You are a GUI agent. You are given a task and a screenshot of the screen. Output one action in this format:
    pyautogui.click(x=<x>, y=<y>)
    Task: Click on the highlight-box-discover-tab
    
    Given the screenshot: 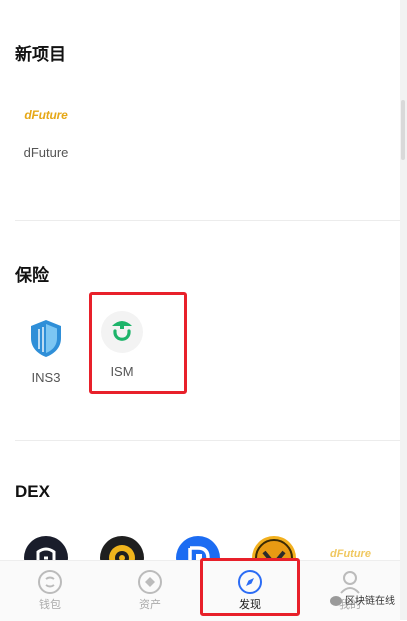 What is the action you would take?
    pyautogui.click(x=250, y=587)
    